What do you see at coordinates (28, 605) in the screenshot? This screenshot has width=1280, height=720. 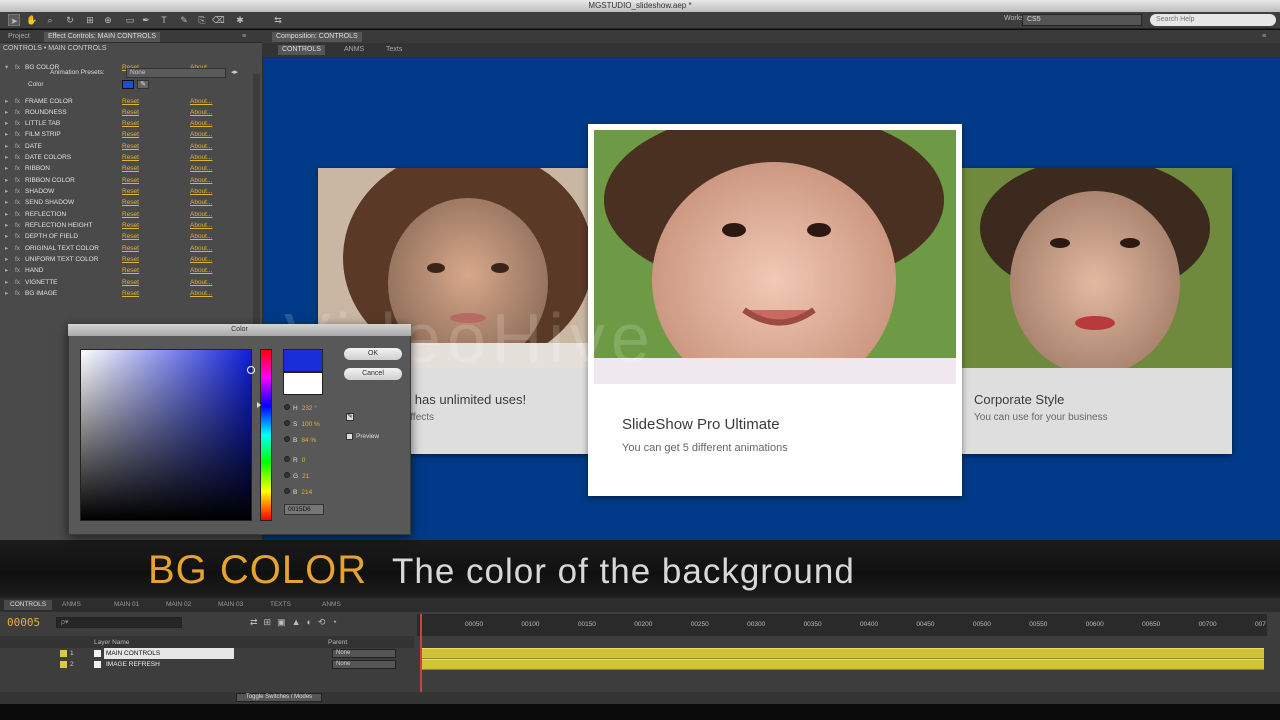 I see `timeline-tab: CONTROLS` at bounding box center [28, 605].